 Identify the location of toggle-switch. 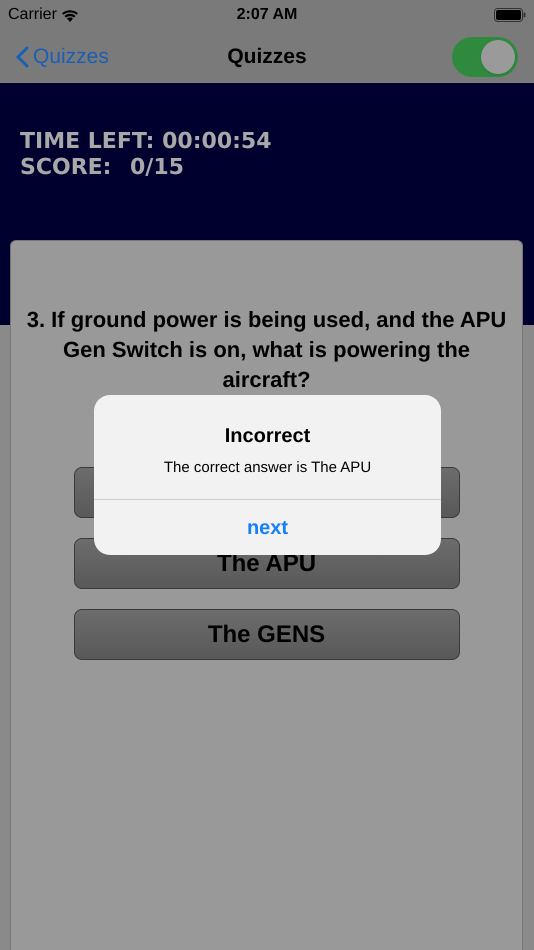
(485, 56).